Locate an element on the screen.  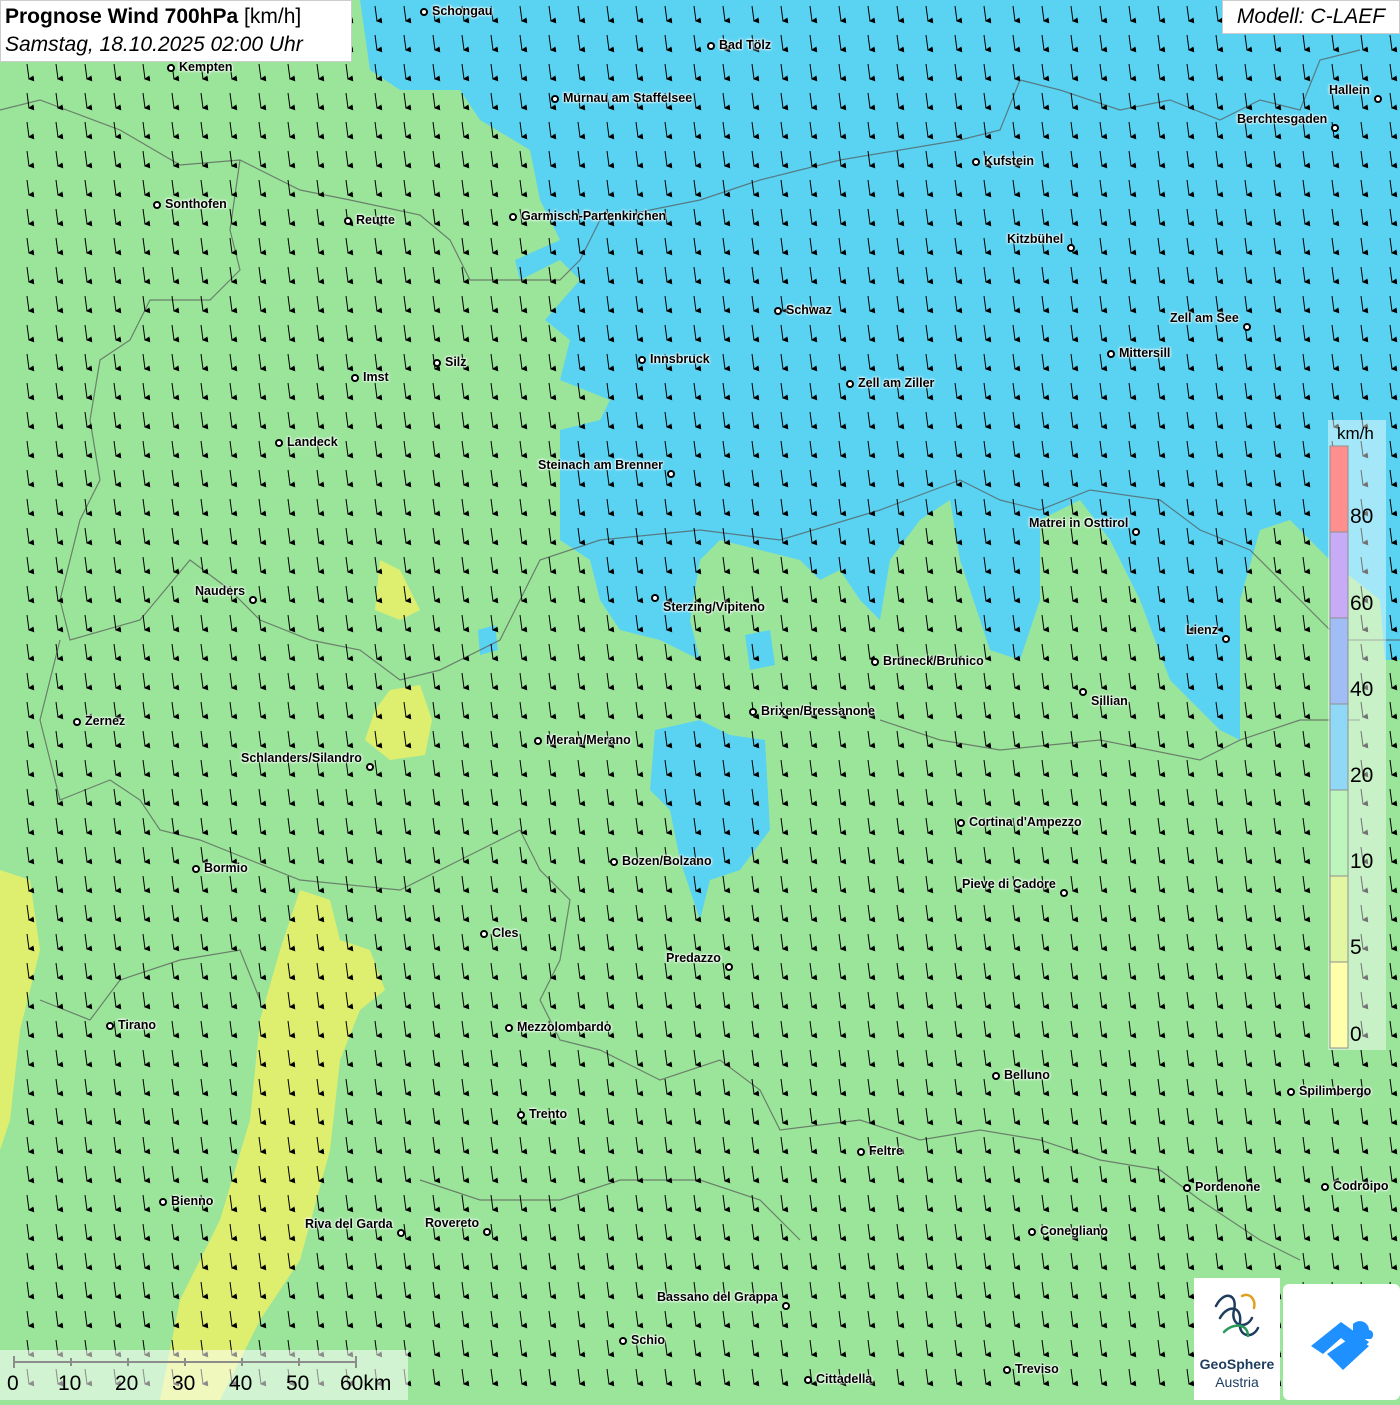
city-label: Reutte is located at coordinates (375, 220).